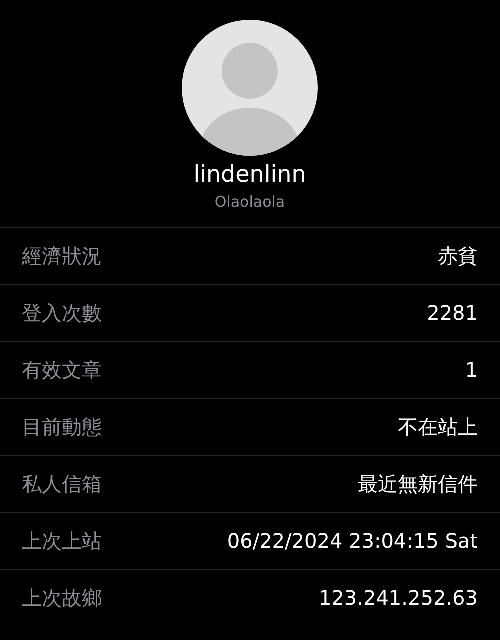 The height and width of the screenshot is (640, 500). What do you see at coordinates (250, 202) in the screenshot?
I see `nickname: Olaolaola` at bounding box center [250, 202].